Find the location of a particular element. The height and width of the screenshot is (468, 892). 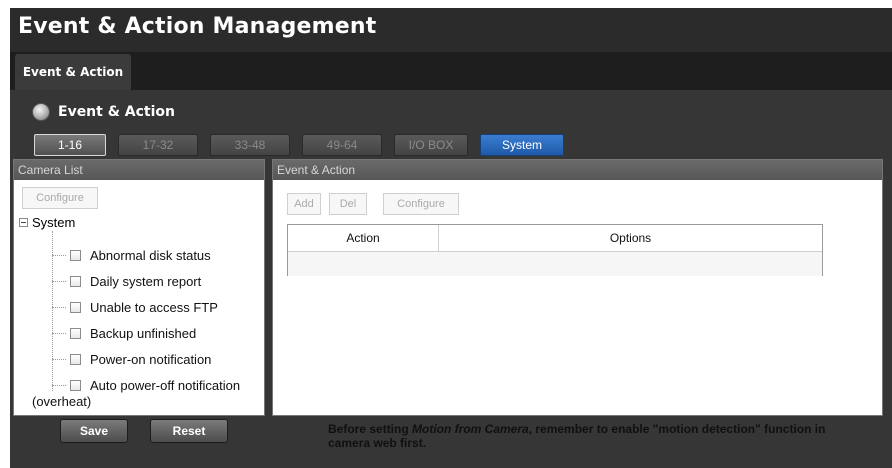

tree-item-label-continued: (overheat) is located at coordinates (62, 401).